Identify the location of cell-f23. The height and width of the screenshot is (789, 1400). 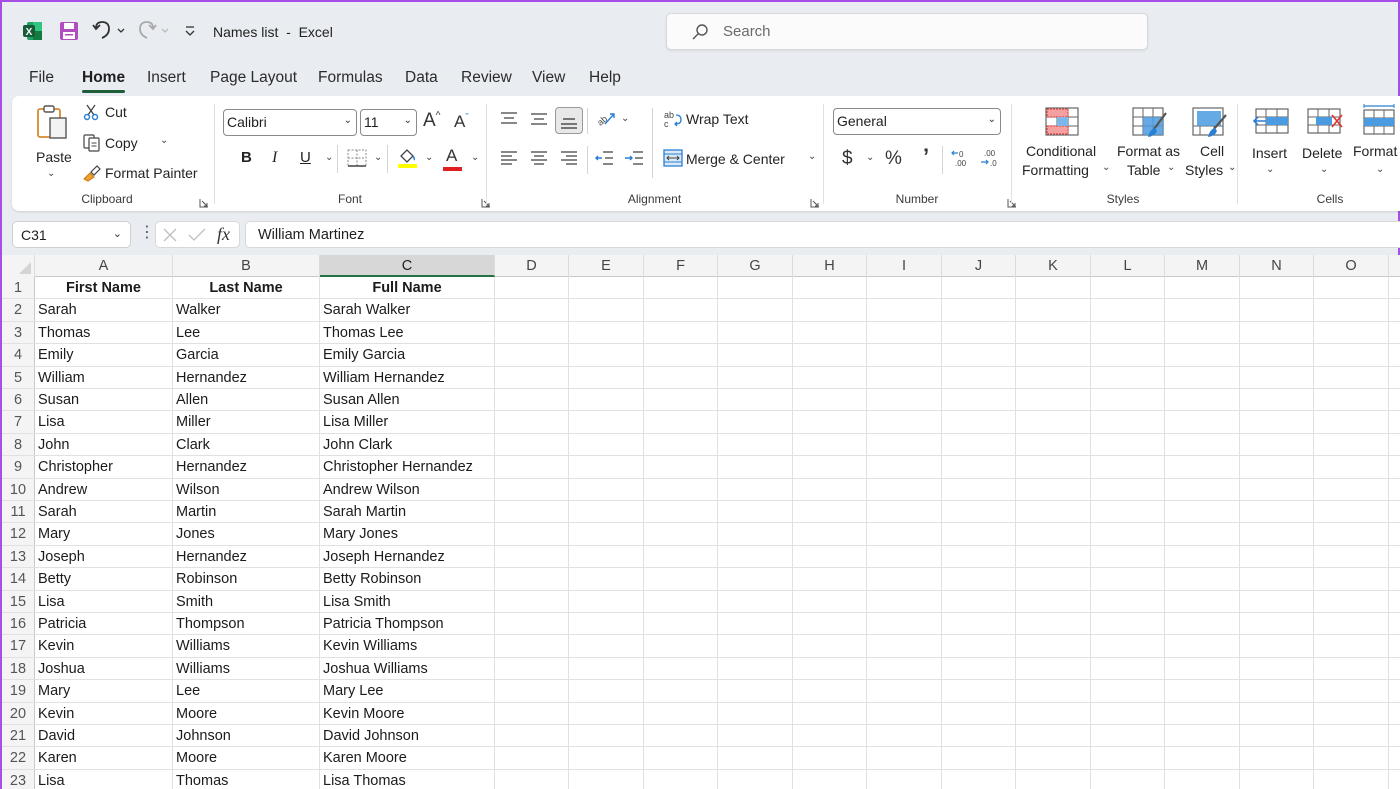
(681, 779).